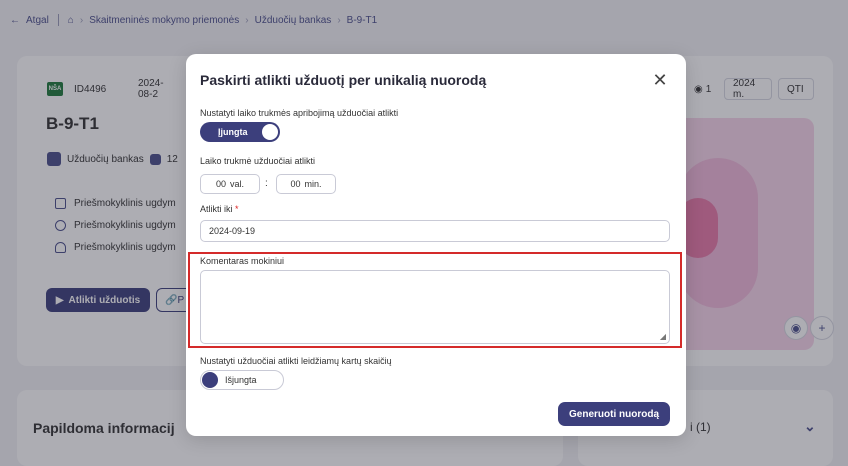 The image size is (848, 466). I want to click on resize-handle-icon: ◢, so click(663, 336).